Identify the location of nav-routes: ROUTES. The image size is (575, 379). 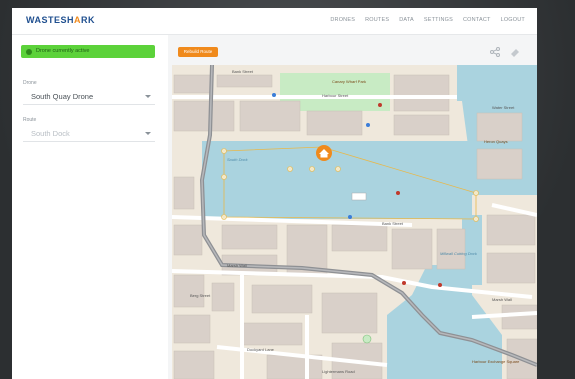
(377, 20).